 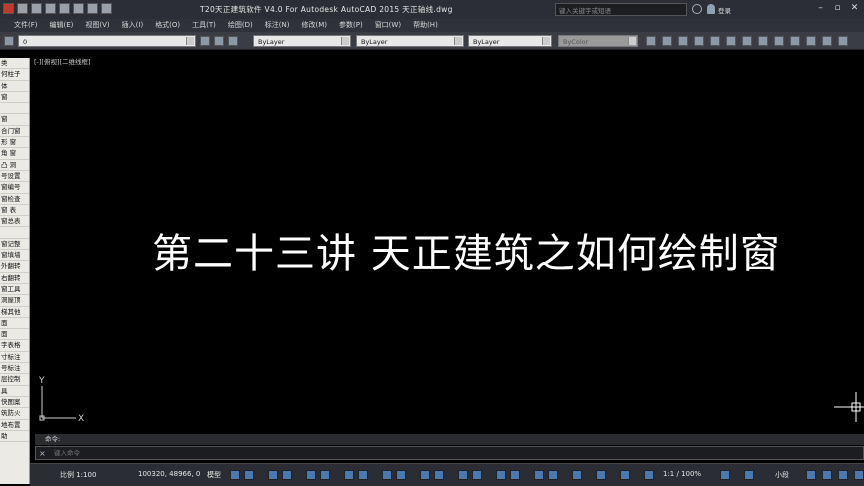 I want to click on selection-filter-icon, so click(x=501, y=475).